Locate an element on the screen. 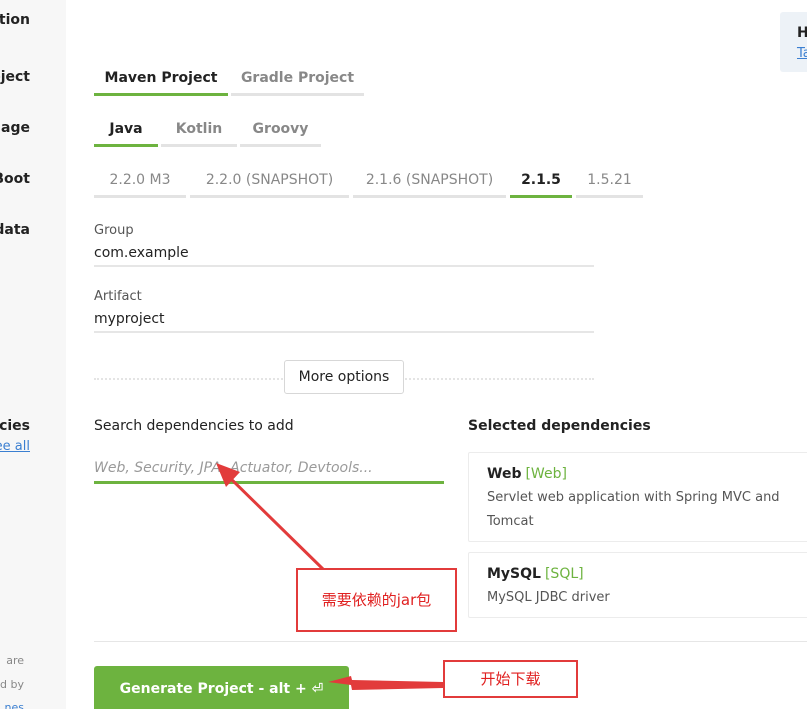 Image resolution: width=807 pixels, height=709 pixels. dependency-tag: [Web] is located at coordinates (546, 474).